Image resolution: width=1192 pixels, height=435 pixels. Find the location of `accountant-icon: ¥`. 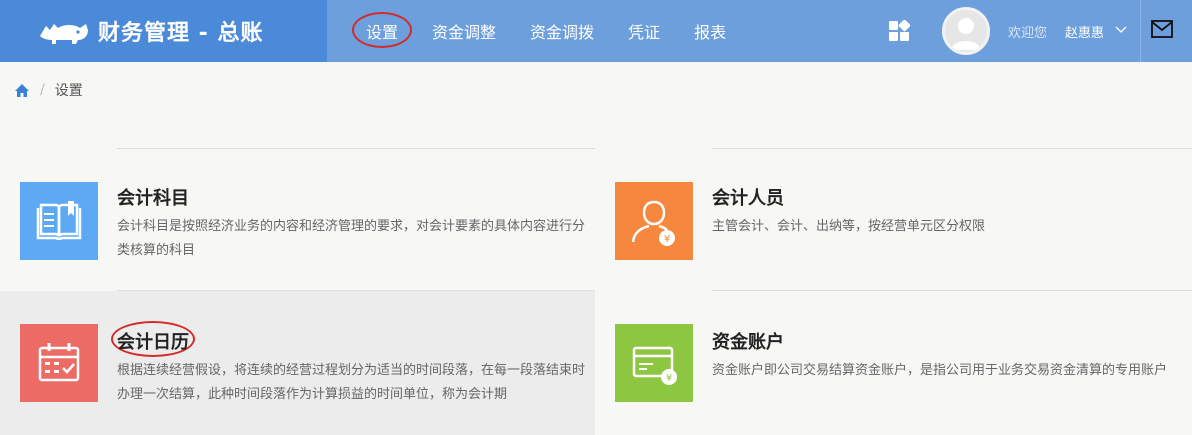

accountant-icon: ¥ is located at coordinates (653, 223).